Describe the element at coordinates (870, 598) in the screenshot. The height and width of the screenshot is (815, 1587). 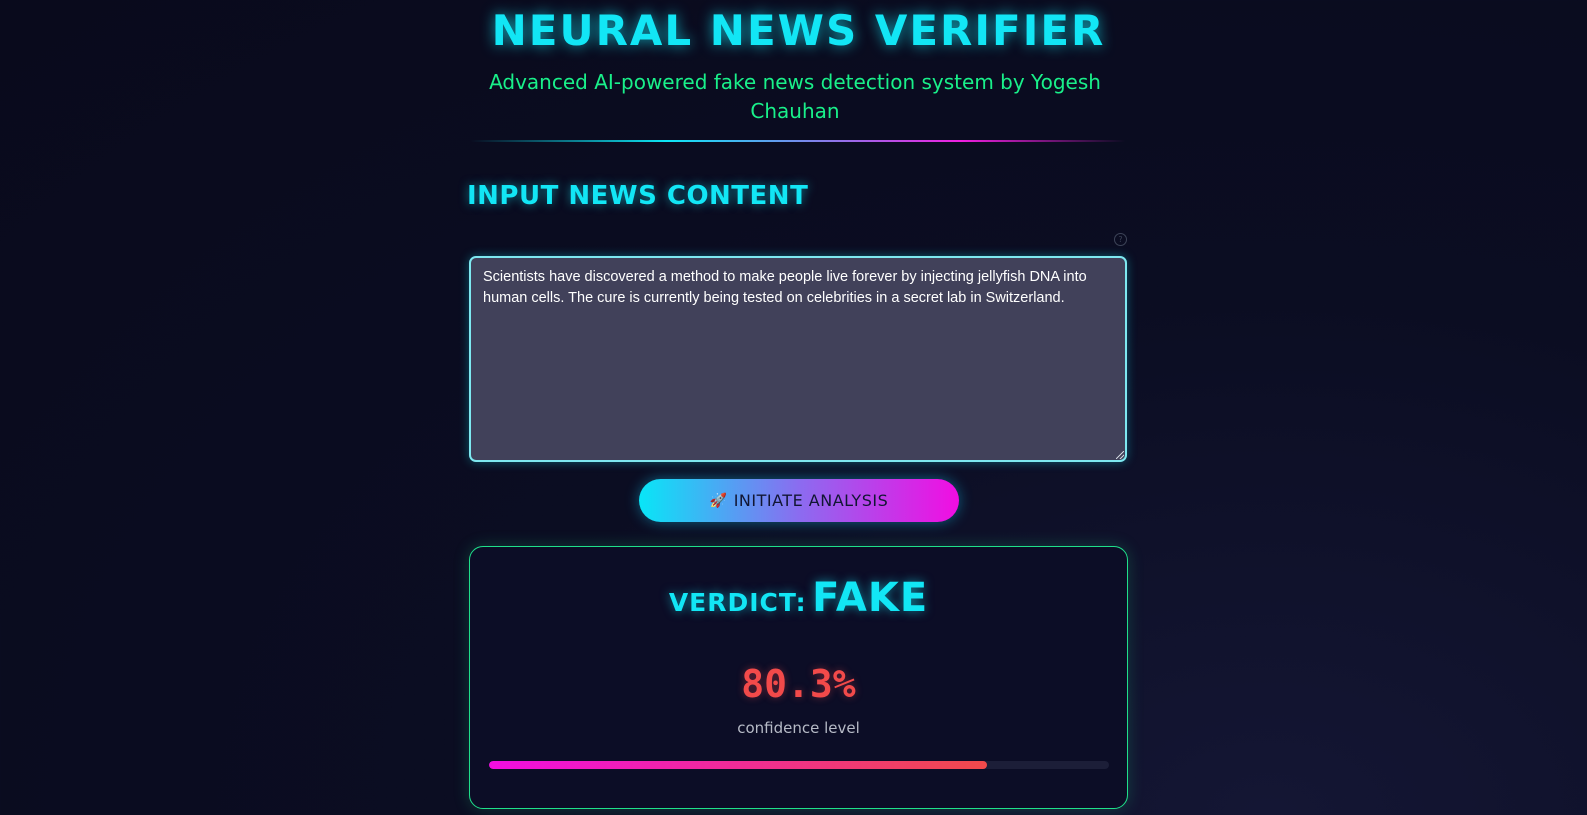
I see `verdict-value: FAKE` at that location.